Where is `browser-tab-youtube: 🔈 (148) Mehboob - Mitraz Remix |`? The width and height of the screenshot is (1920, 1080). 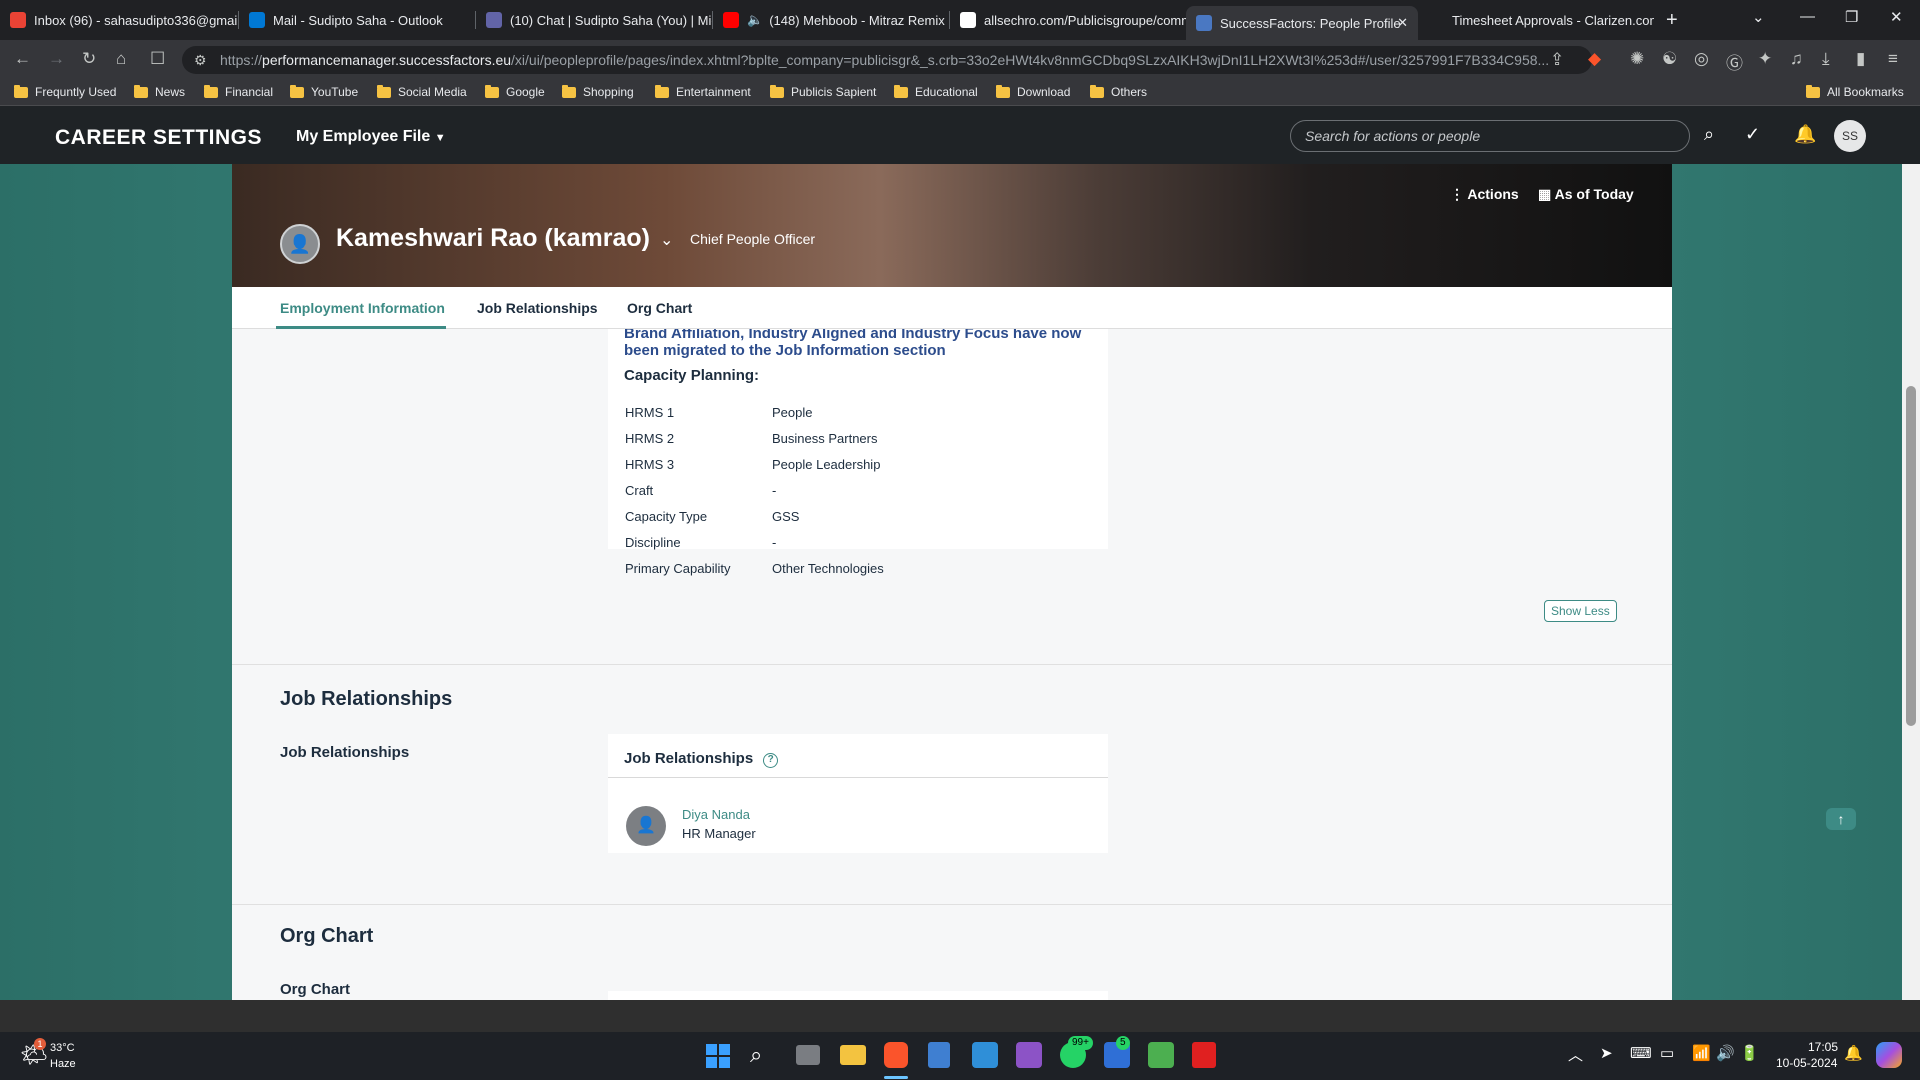
browser-tab-youtube: 🔈 (148) Mehboob - Mitraz Remix | is located at coordinates (831, 20).